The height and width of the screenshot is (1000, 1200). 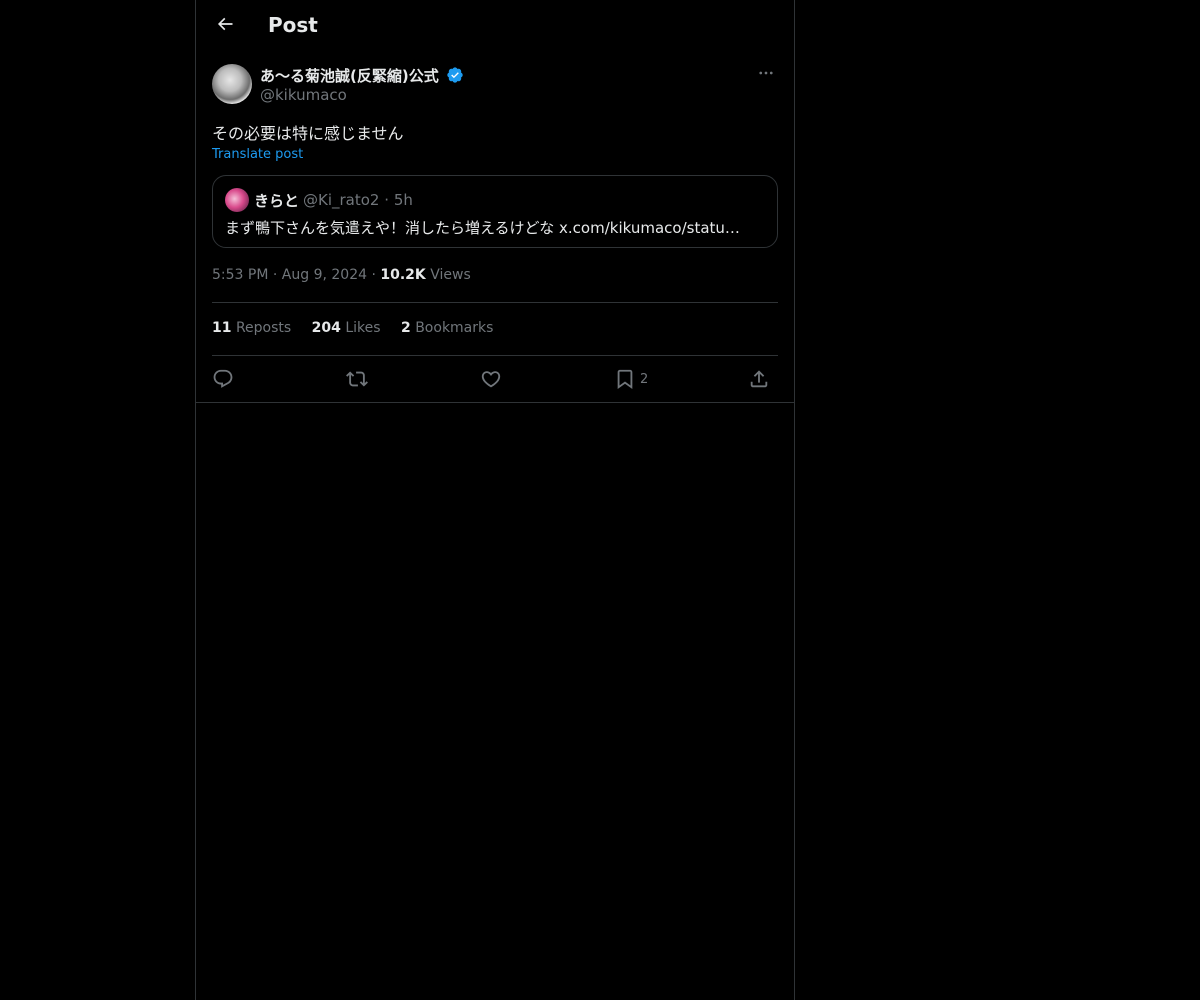 I want to click on author-avatar, so click(x=232, y=84).